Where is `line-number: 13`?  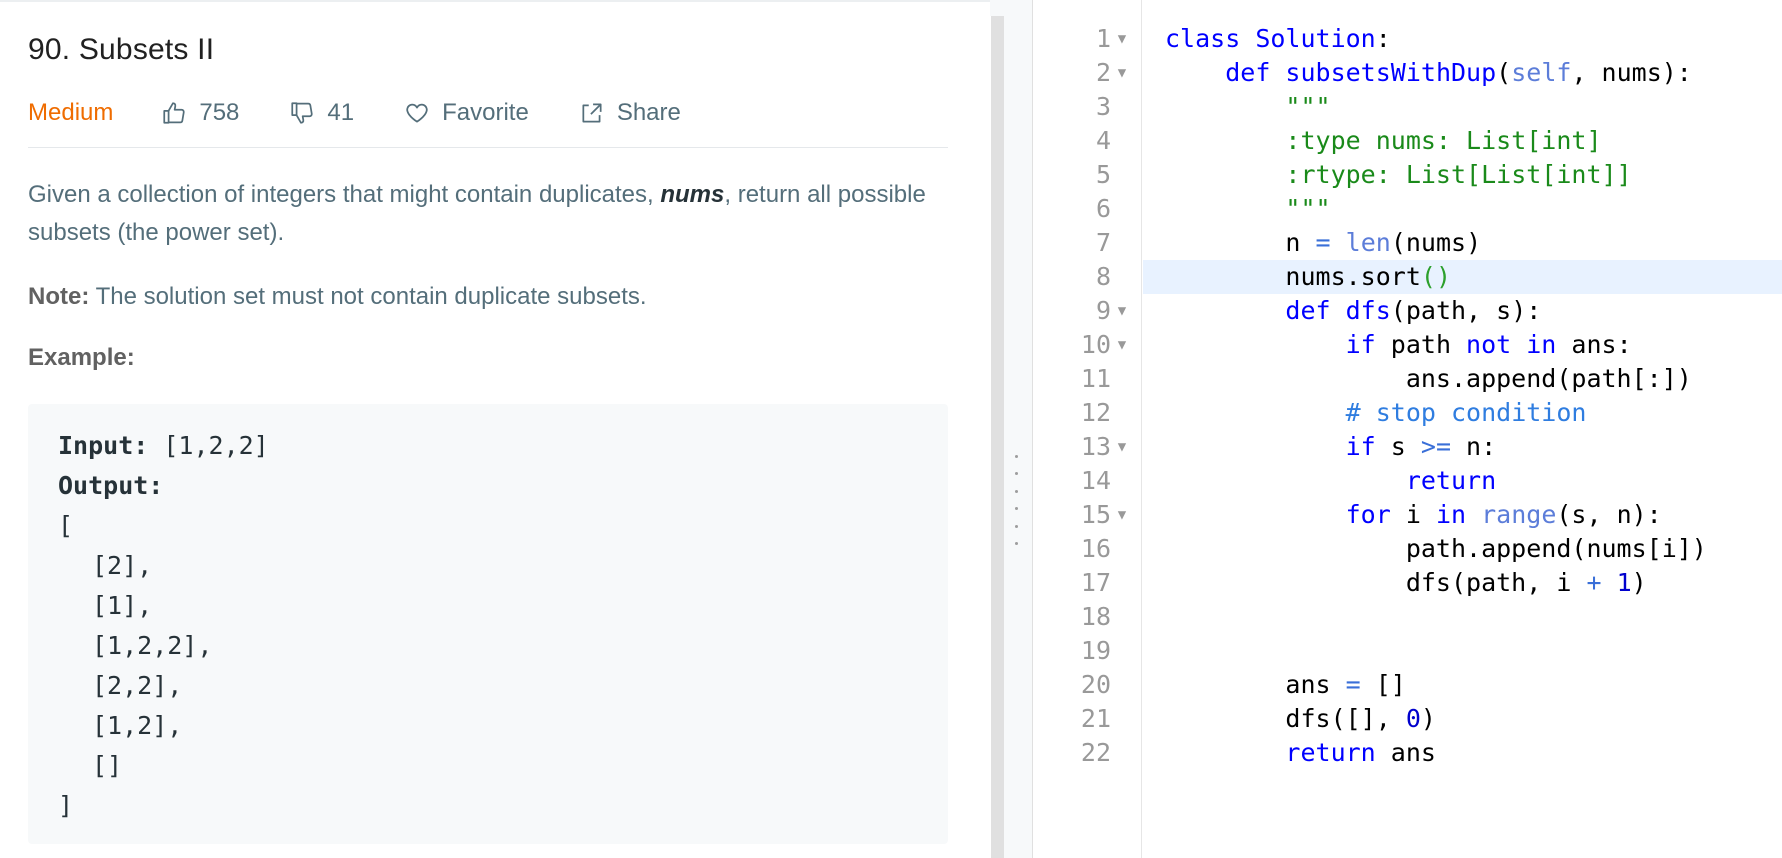 line-number: 13 is located at coordinates (1095, 446).